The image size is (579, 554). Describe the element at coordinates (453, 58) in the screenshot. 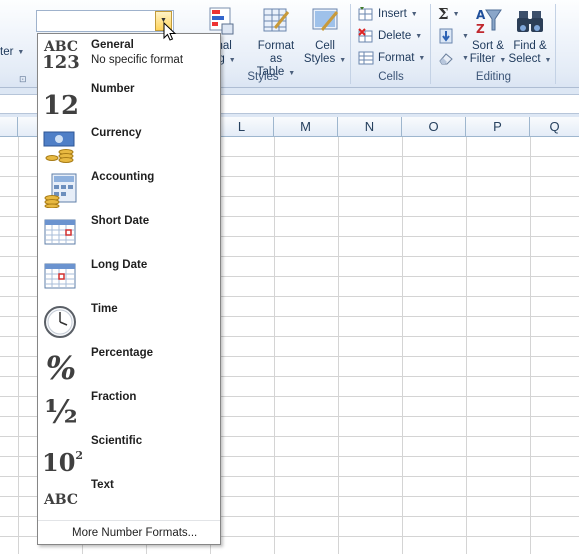

I see `clear-button: ▼` at that location.